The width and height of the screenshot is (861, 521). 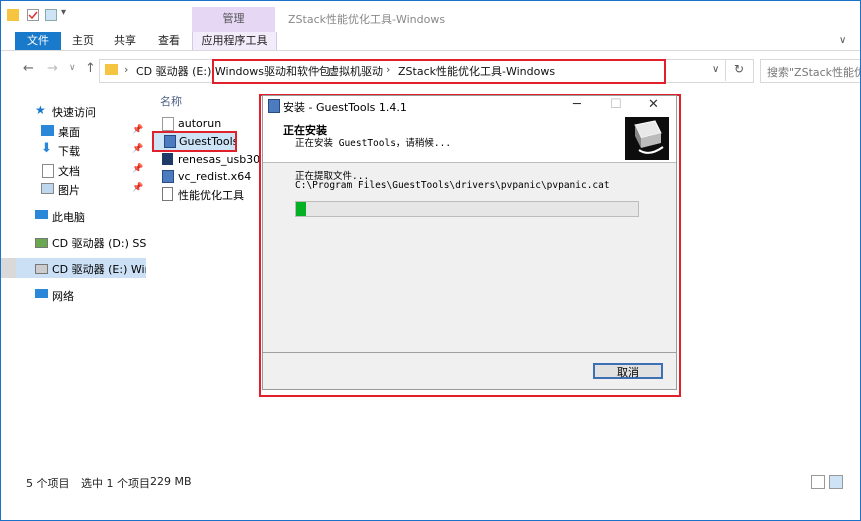 What do you see at coordinates (476, 71) in the screenshot?
I see `breadcrumb-zstack-tools: ZStack性能优化工具-Windows` at bounding box center [476, 71].